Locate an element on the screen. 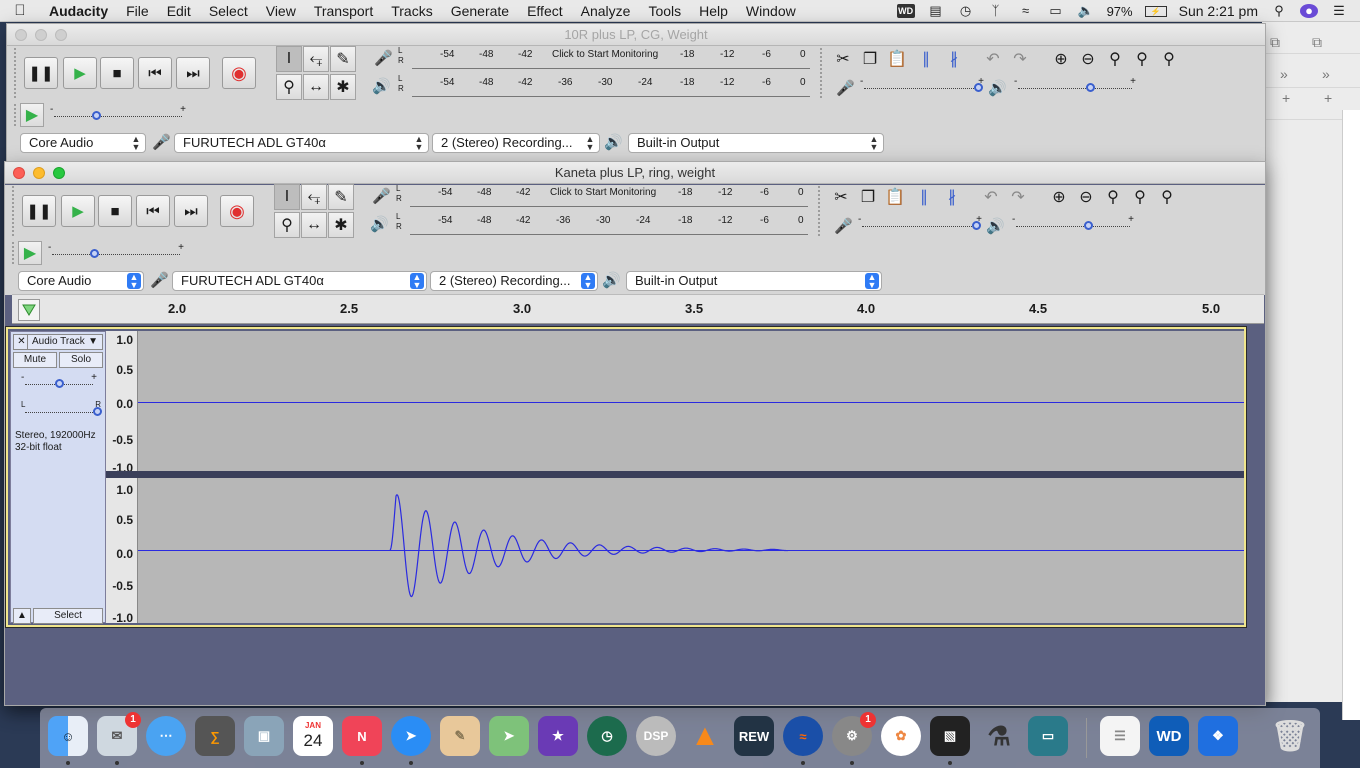  draw-tool-icon: ✎ is located at coordinates (341, 197).